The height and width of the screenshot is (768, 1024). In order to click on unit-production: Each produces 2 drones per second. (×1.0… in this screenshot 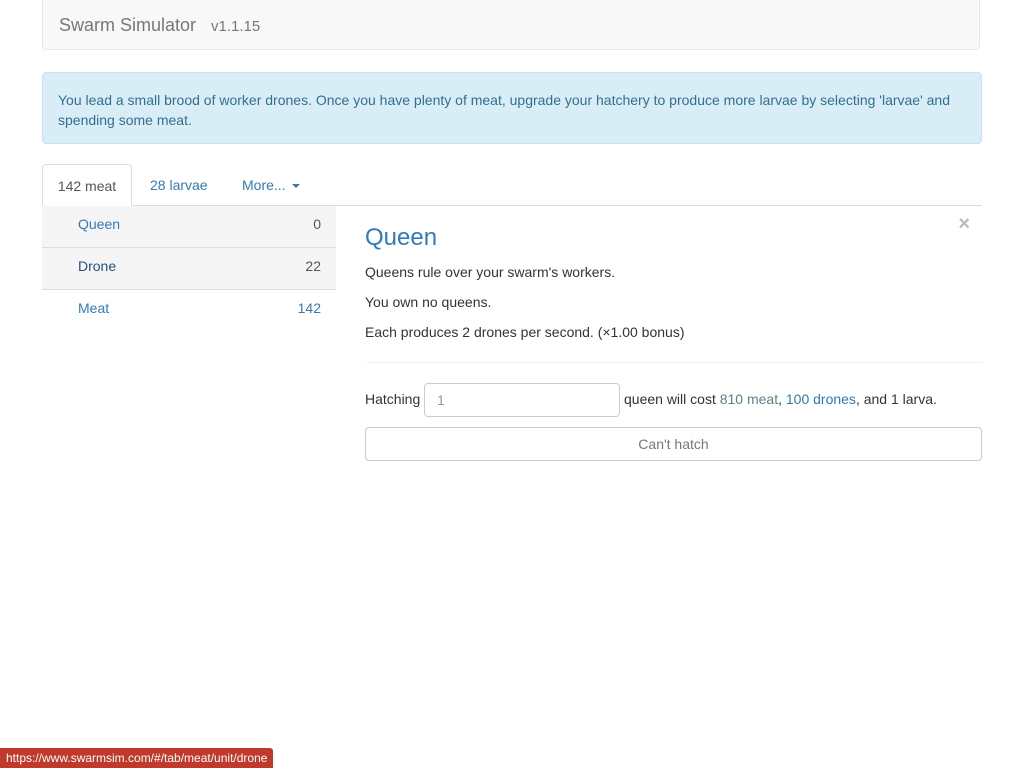, I will do `click(525, 332)`.